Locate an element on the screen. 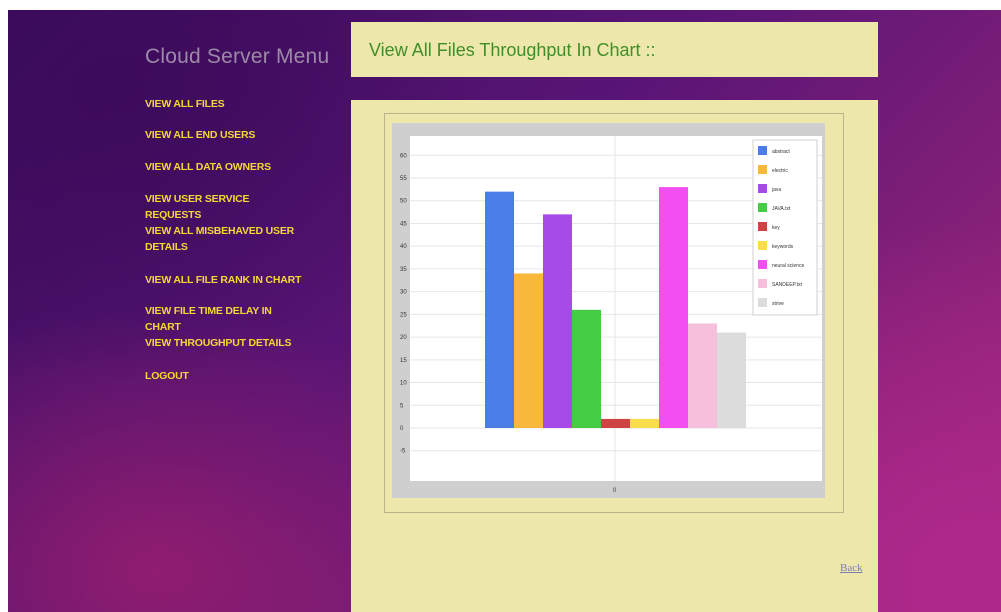 This screenshot has width=1001, height=612. y-tick-label: 55 is located at coordinates (403, 179).